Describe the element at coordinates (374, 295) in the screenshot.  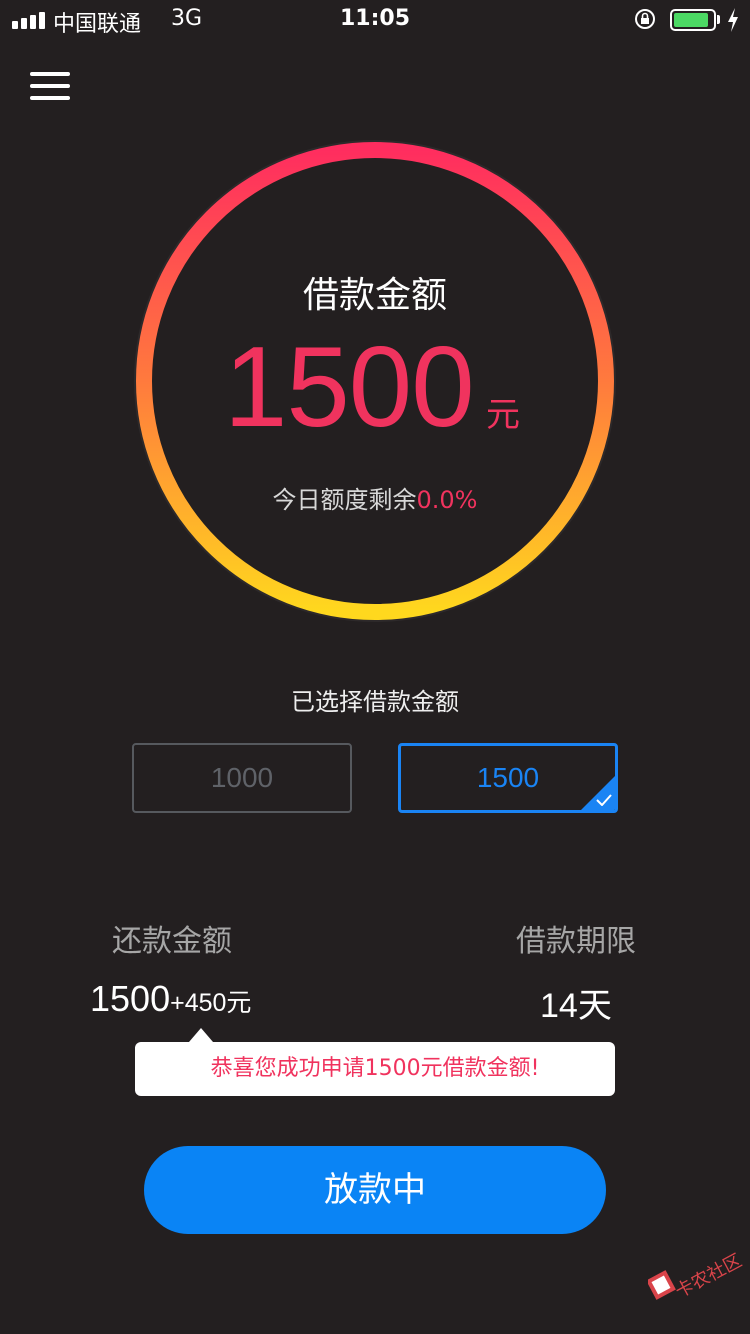
I see `loan-amount-title: 借款金额` at that location.